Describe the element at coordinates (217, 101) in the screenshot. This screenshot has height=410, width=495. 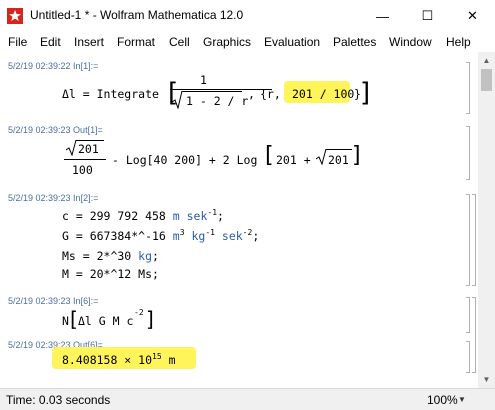
I see `fraction-denominator: 1 - 2 / r` at that location.